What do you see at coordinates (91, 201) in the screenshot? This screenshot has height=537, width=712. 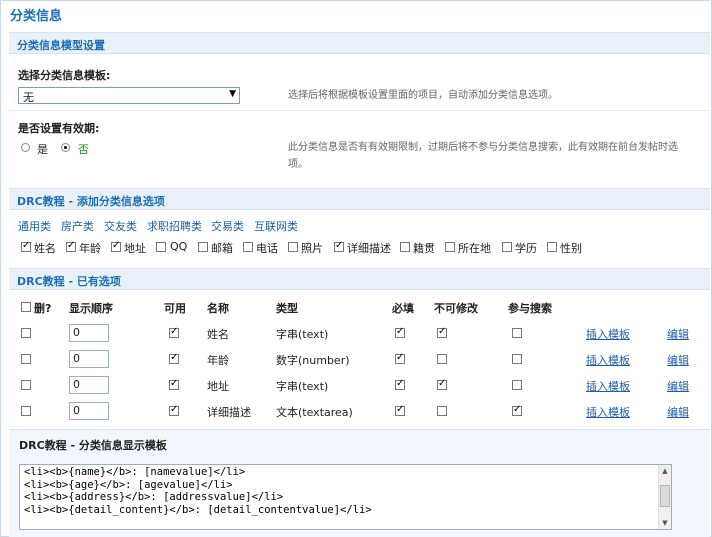 I see `add-options-title: DRC教程 - 添加分类信息选项` at bounding box center [91, 201].